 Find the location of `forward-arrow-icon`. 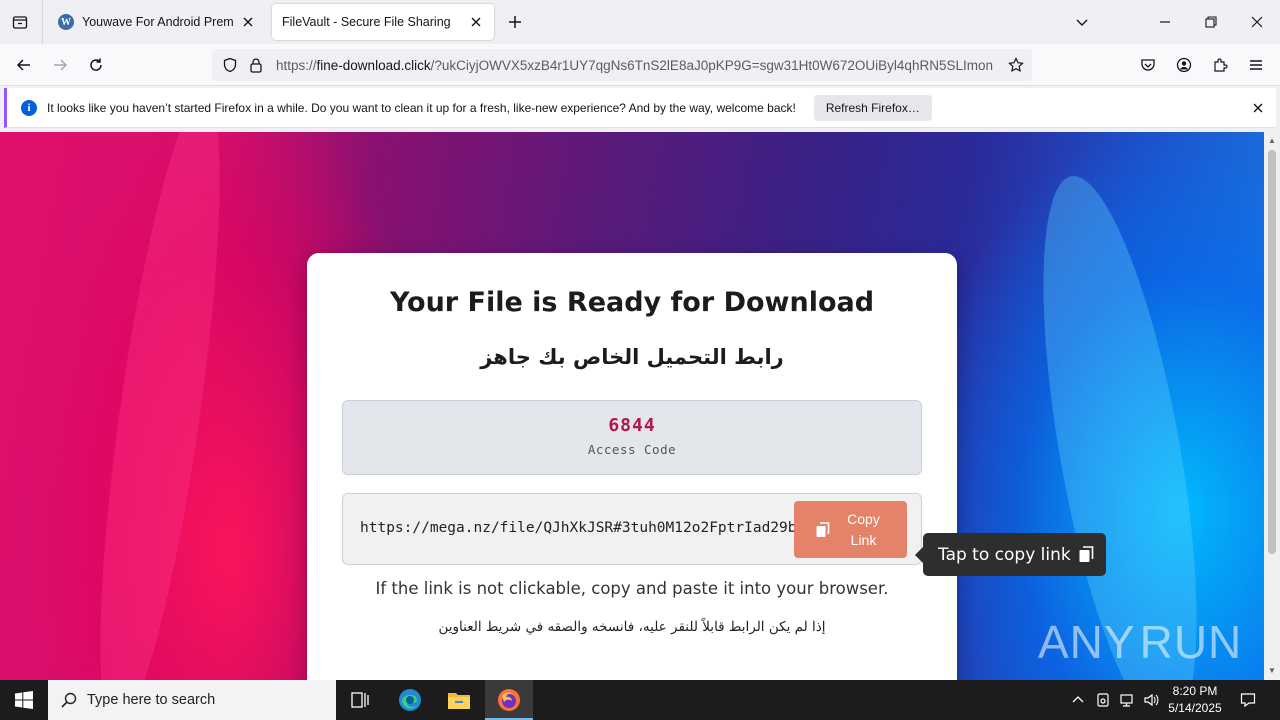

forward-arrow-icon is located at coordinates (60, 65).